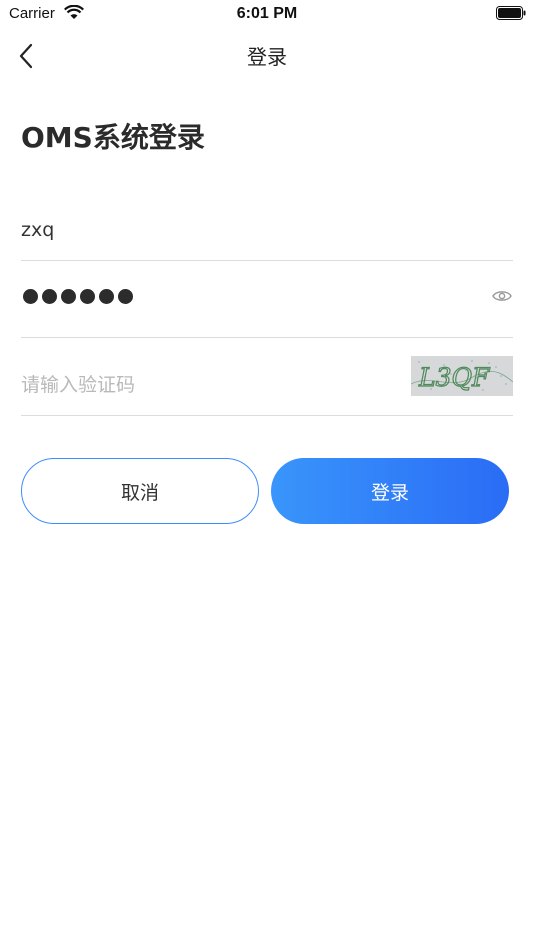  I want to click on username-field, so click(267, 230).